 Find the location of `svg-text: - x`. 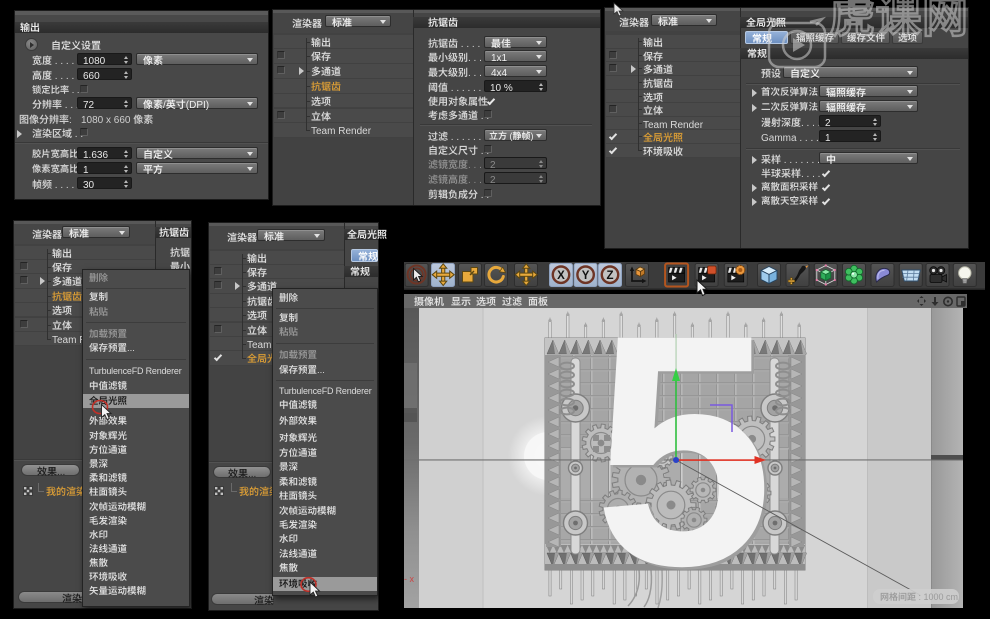

svg-text: - x is located at coordinates (409, 578).